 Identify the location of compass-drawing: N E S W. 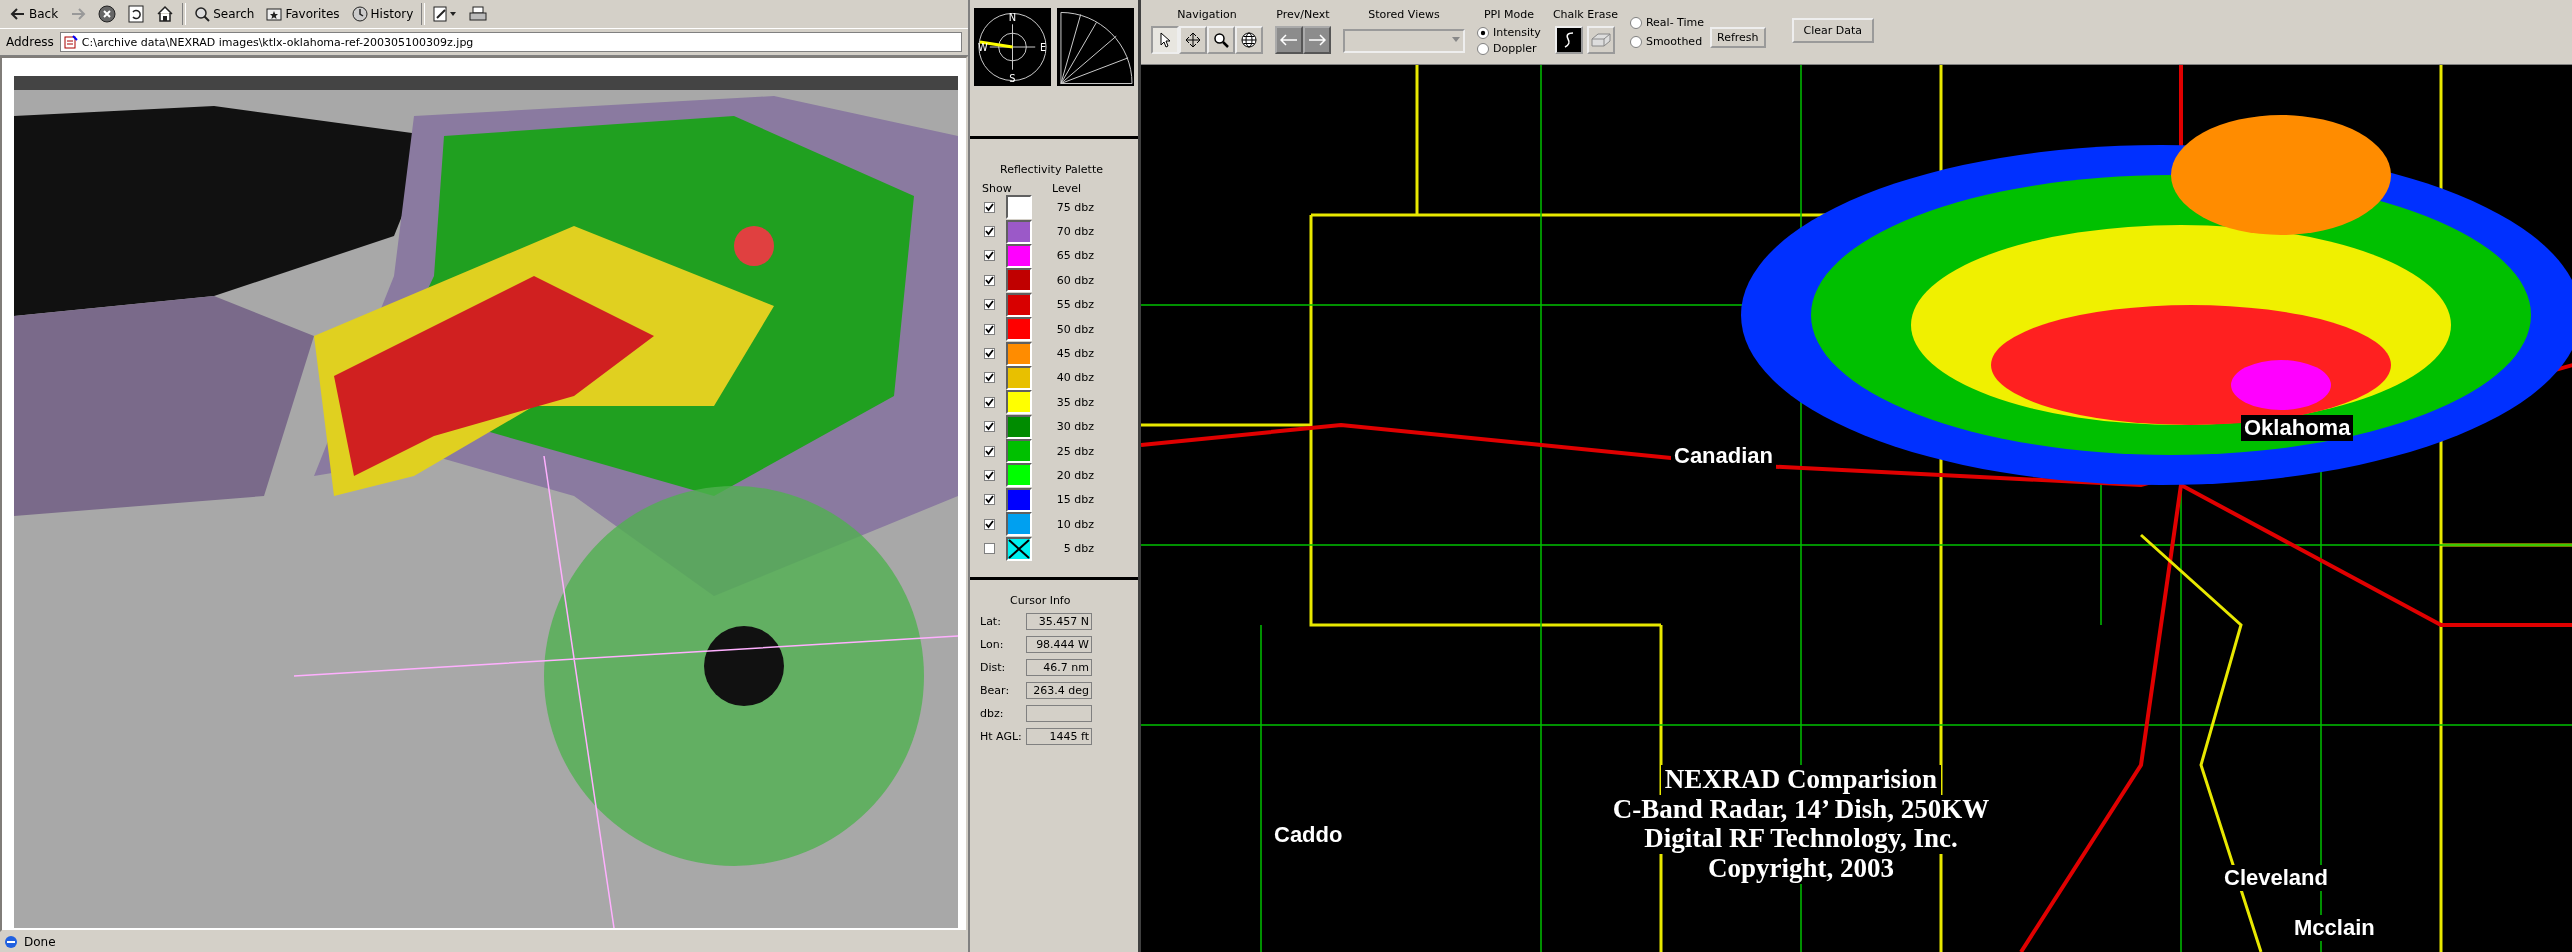
(1012, 47).